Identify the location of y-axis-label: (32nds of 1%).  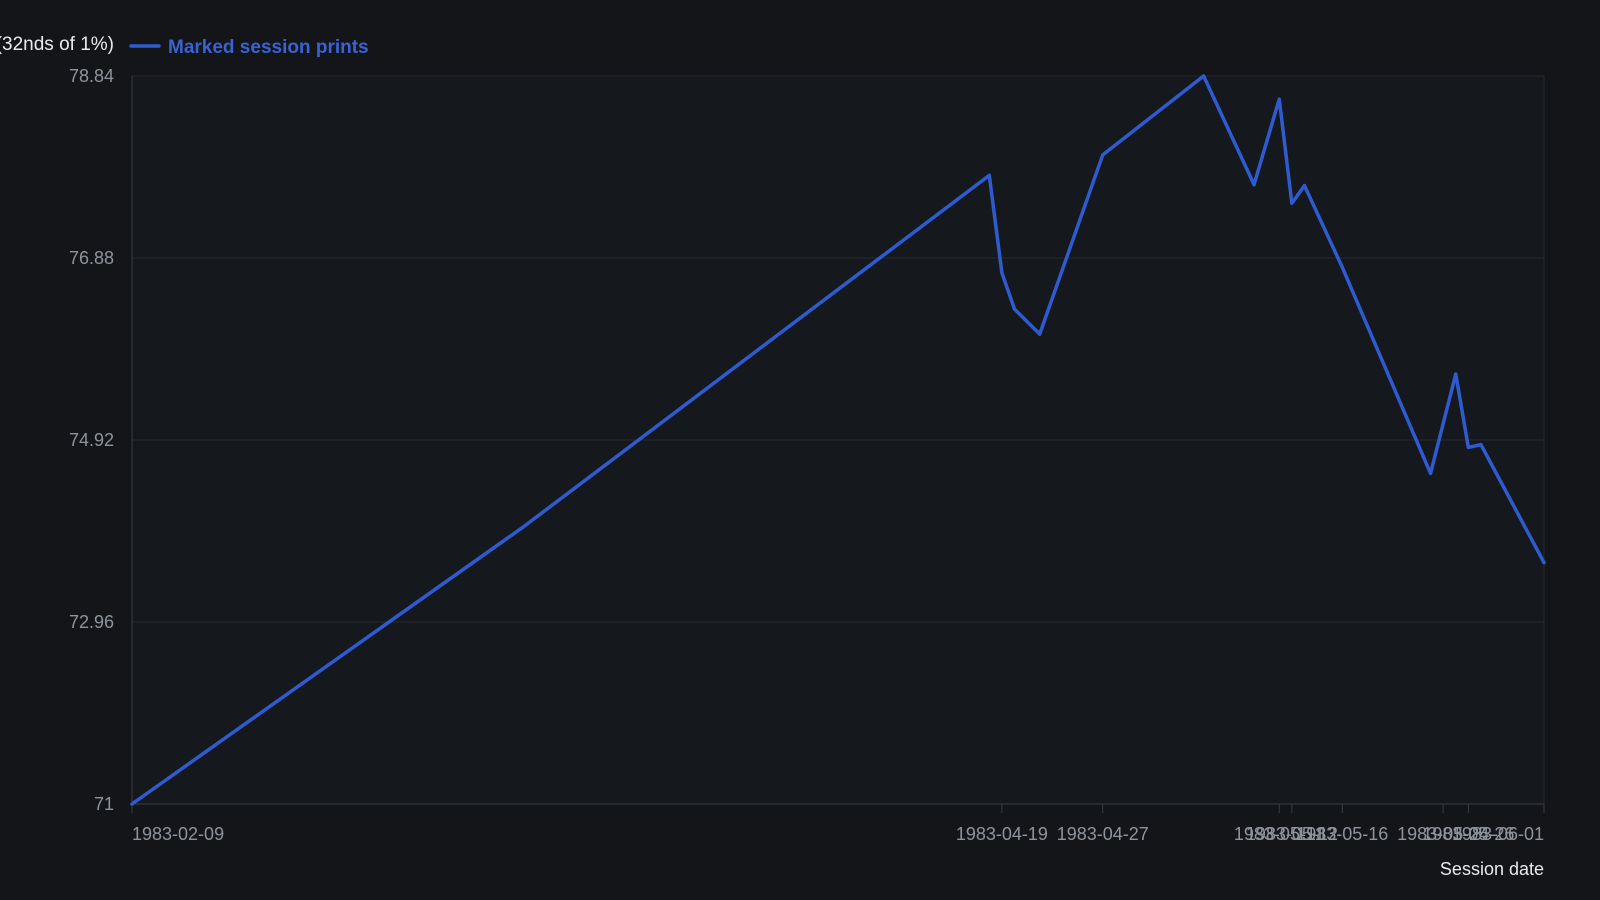
(57, 44).